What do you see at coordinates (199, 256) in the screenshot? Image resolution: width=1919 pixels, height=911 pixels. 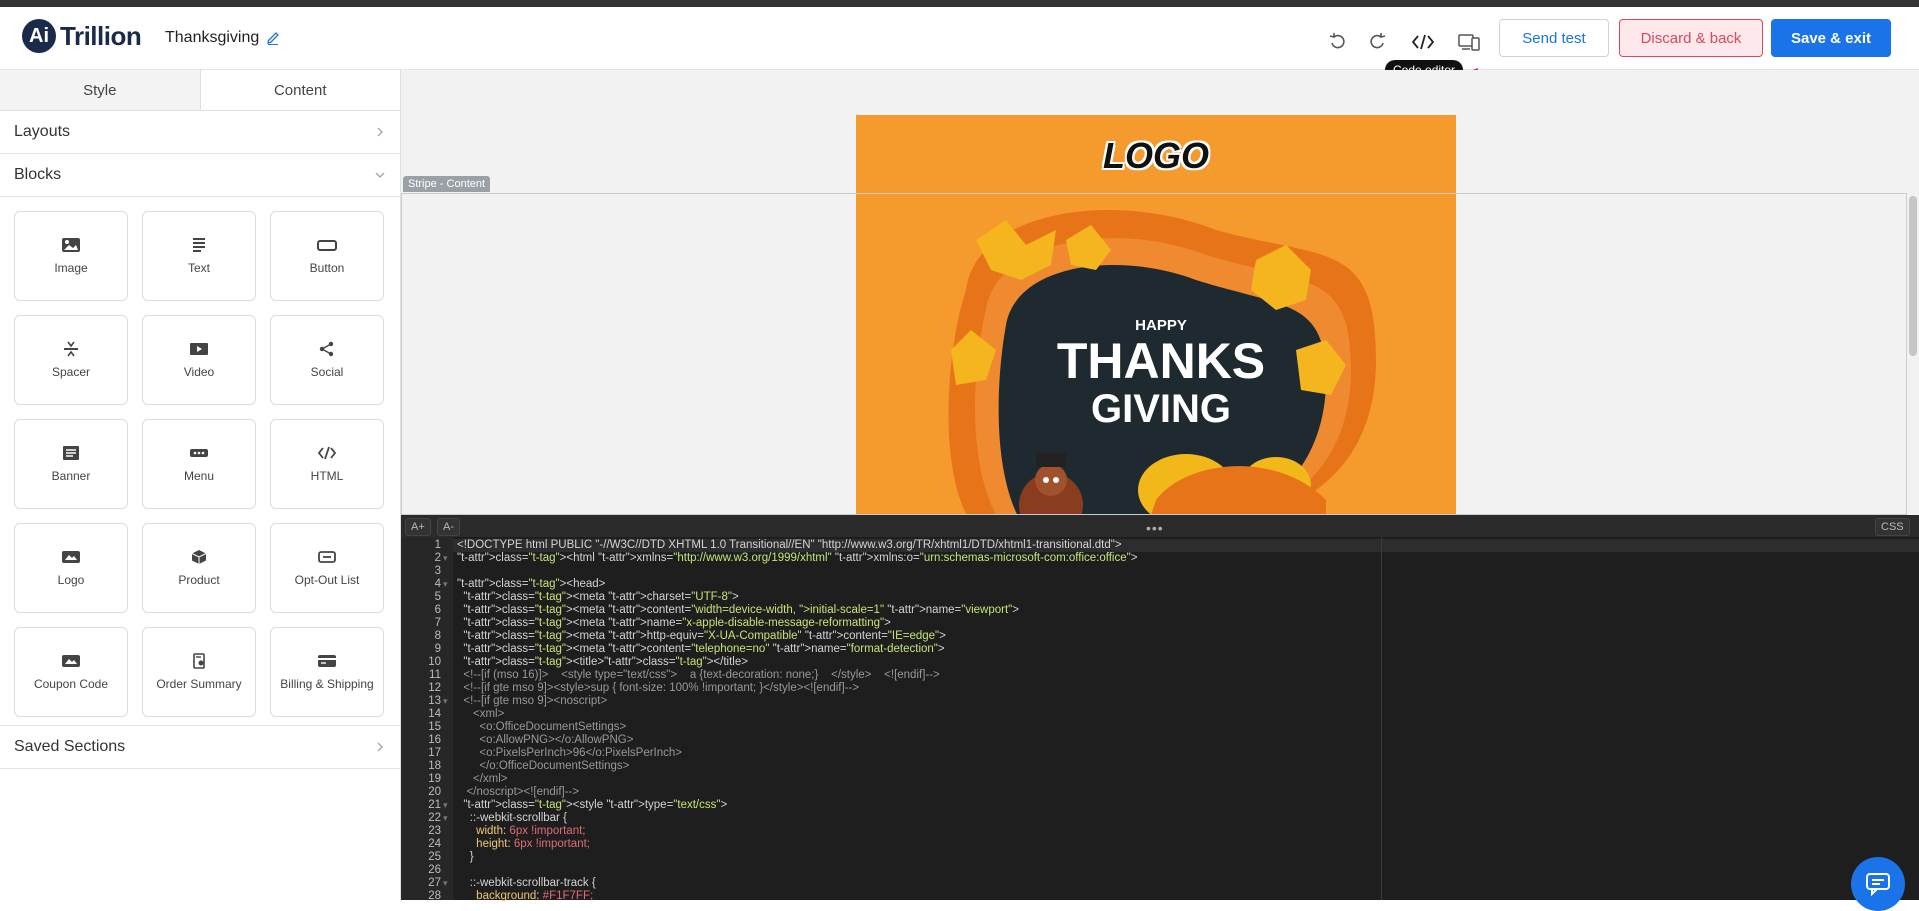 I see `block-text: Text` at bounding box center [199, 256].